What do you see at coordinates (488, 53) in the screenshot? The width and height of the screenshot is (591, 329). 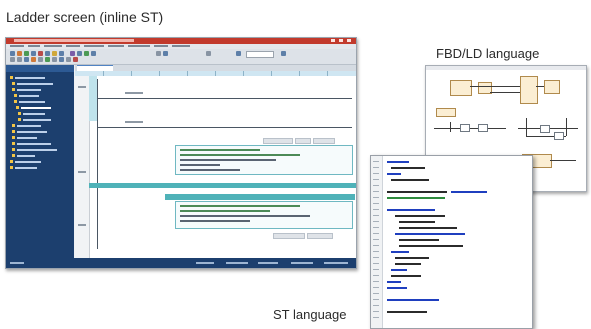 I see `caption-fbd-ld-language: FBD/LD language` at bounding box center [488, 53].